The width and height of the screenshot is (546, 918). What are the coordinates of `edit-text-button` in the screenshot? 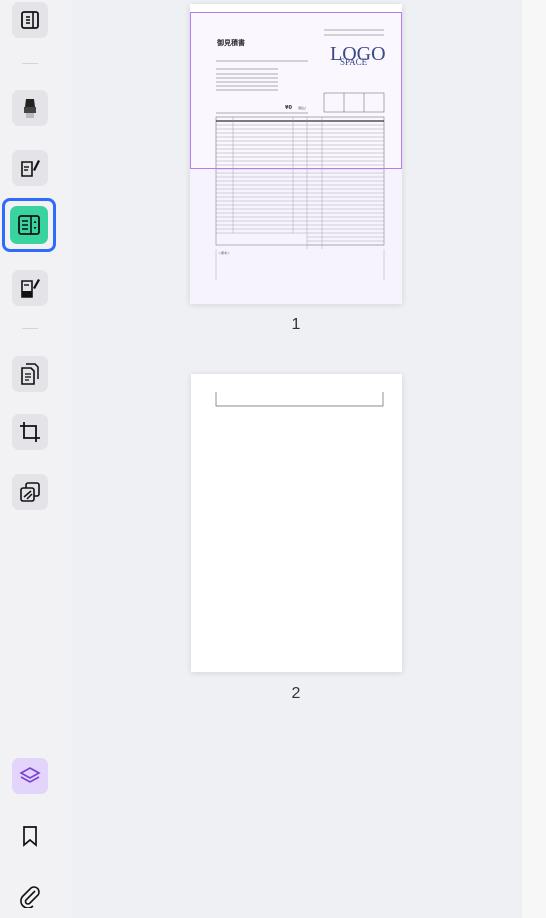 It's located at (30, 168).